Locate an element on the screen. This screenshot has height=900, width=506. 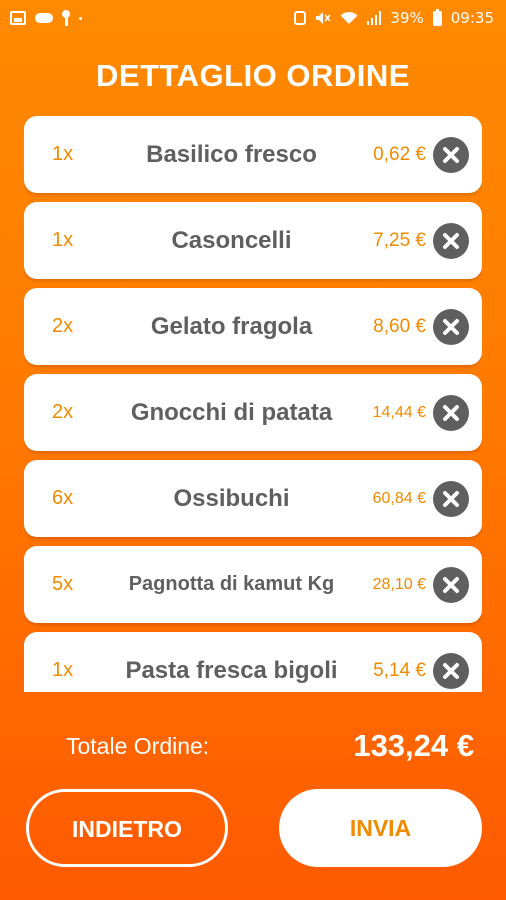
order-item: 1x Pasta fresca bigoli 5,14 € is located at coordinates (253, 662).